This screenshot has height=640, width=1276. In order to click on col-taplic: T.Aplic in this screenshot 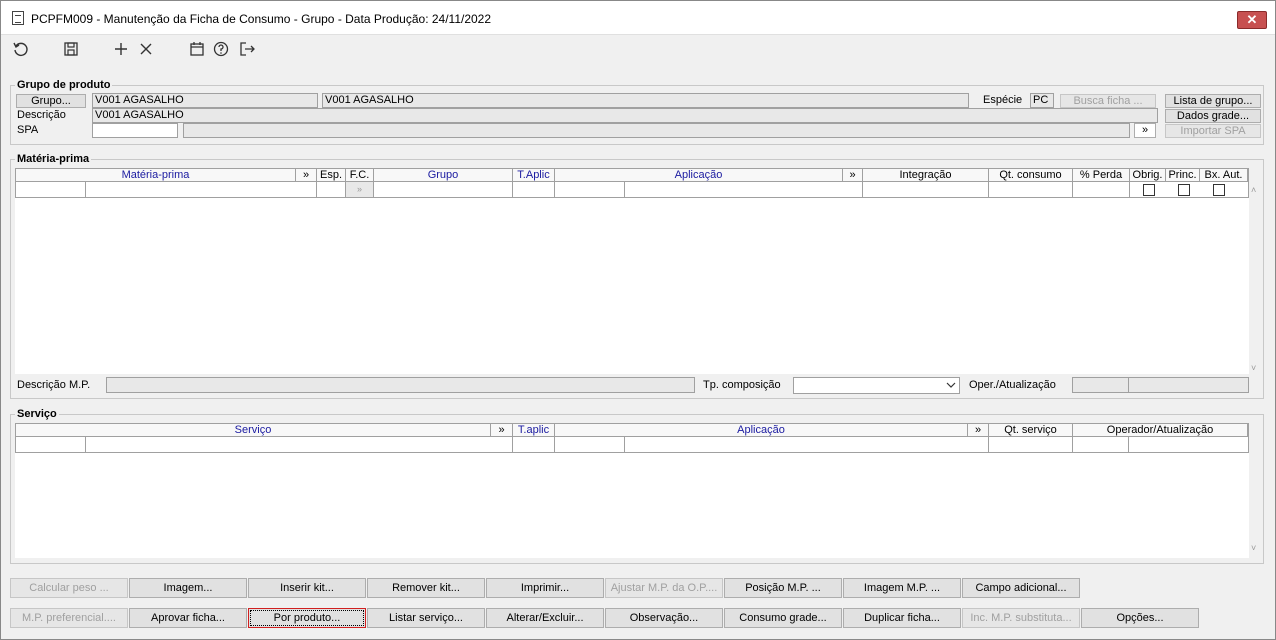, I will do `click(534, 175)`.